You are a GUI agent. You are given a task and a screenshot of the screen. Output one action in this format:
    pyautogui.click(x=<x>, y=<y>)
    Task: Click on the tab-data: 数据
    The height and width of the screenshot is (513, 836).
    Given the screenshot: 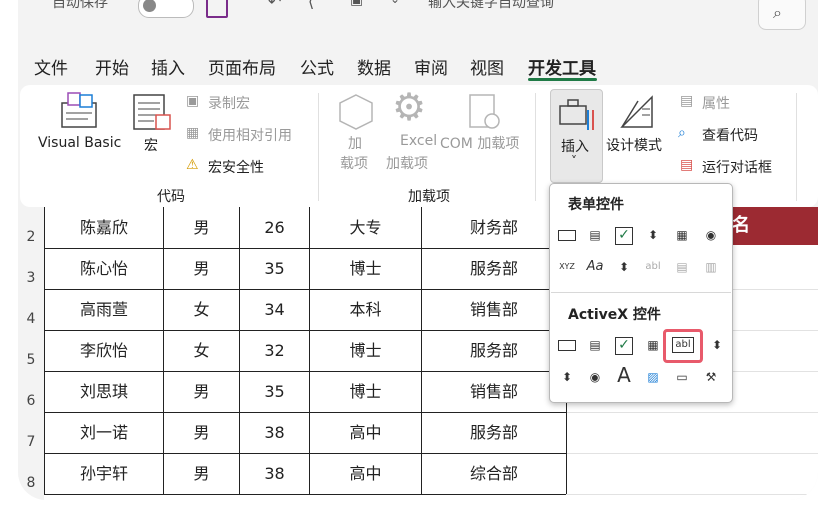 What is the action you would take?
    pyautogui.click(x=374, y=66)
    